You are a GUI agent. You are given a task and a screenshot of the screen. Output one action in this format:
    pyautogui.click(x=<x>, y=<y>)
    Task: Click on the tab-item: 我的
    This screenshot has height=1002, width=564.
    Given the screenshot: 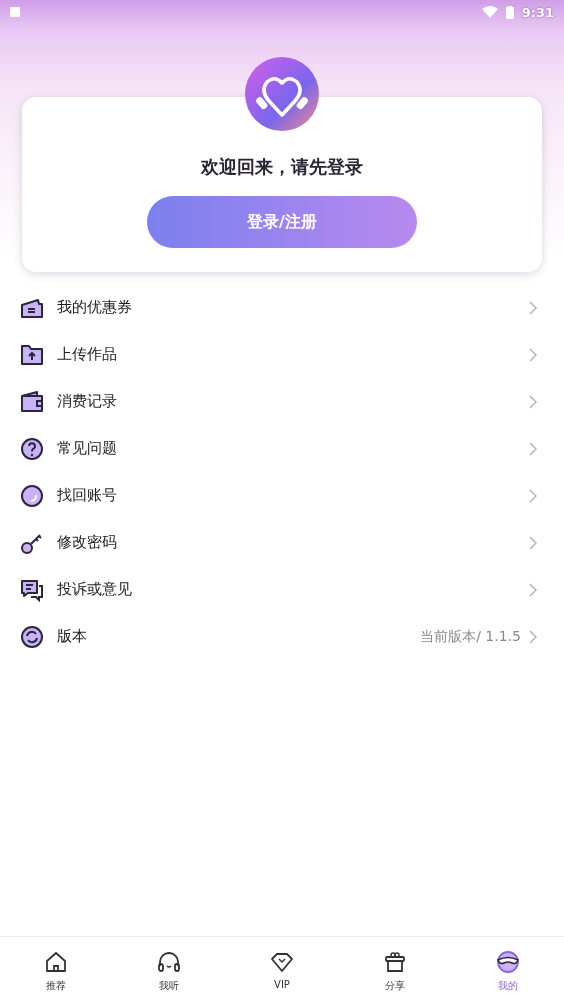 What is the action you would take?
    pyautogui.click(x=507, y=969)
    